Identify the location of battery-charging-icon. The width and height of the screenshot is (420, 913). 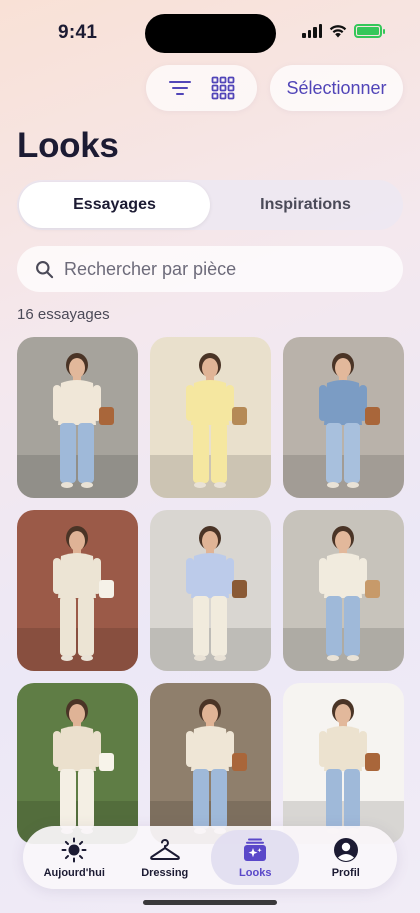
(369, 31).